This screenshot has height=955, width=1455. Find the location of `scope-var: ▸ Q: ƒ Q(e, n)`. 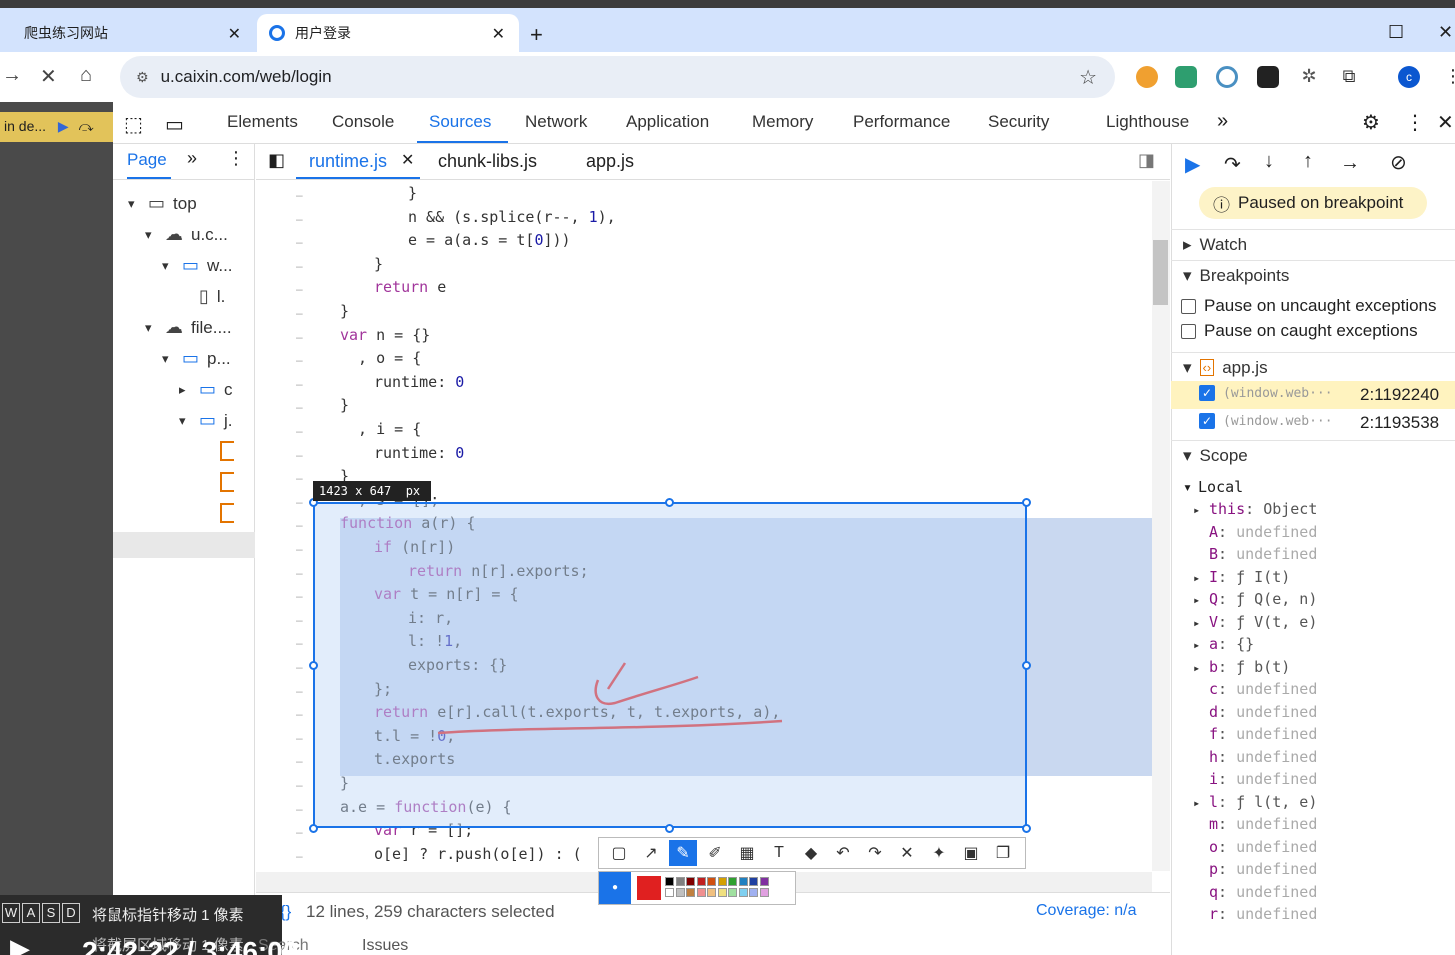

scope-var: ▸ Q: ƒ Q(e, n) is located at coordinates (1255, 599).